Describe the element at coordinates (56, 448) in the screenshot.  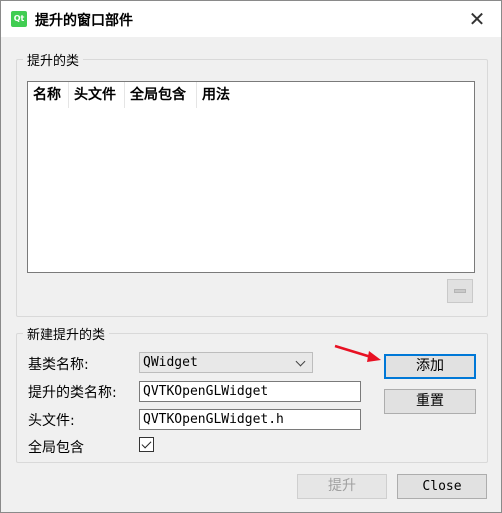
I see `global-include-label: 全局包含` at that location.